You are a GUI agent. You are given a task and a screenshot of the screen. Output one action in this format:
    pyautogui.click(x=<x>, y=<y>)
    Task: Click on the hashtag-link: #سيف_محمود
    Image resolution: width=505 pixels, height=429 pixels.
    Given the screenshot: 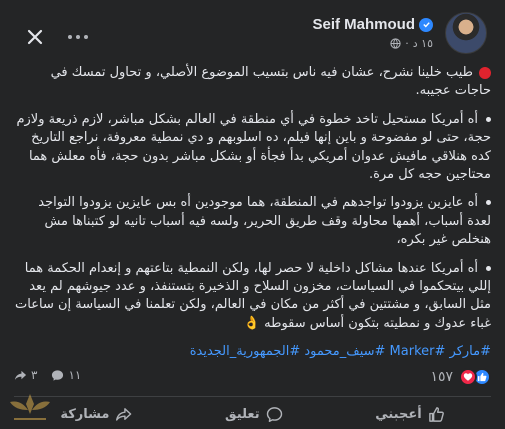 What is the action you would take?
    pyautogui.click(x=344, y=351)
    